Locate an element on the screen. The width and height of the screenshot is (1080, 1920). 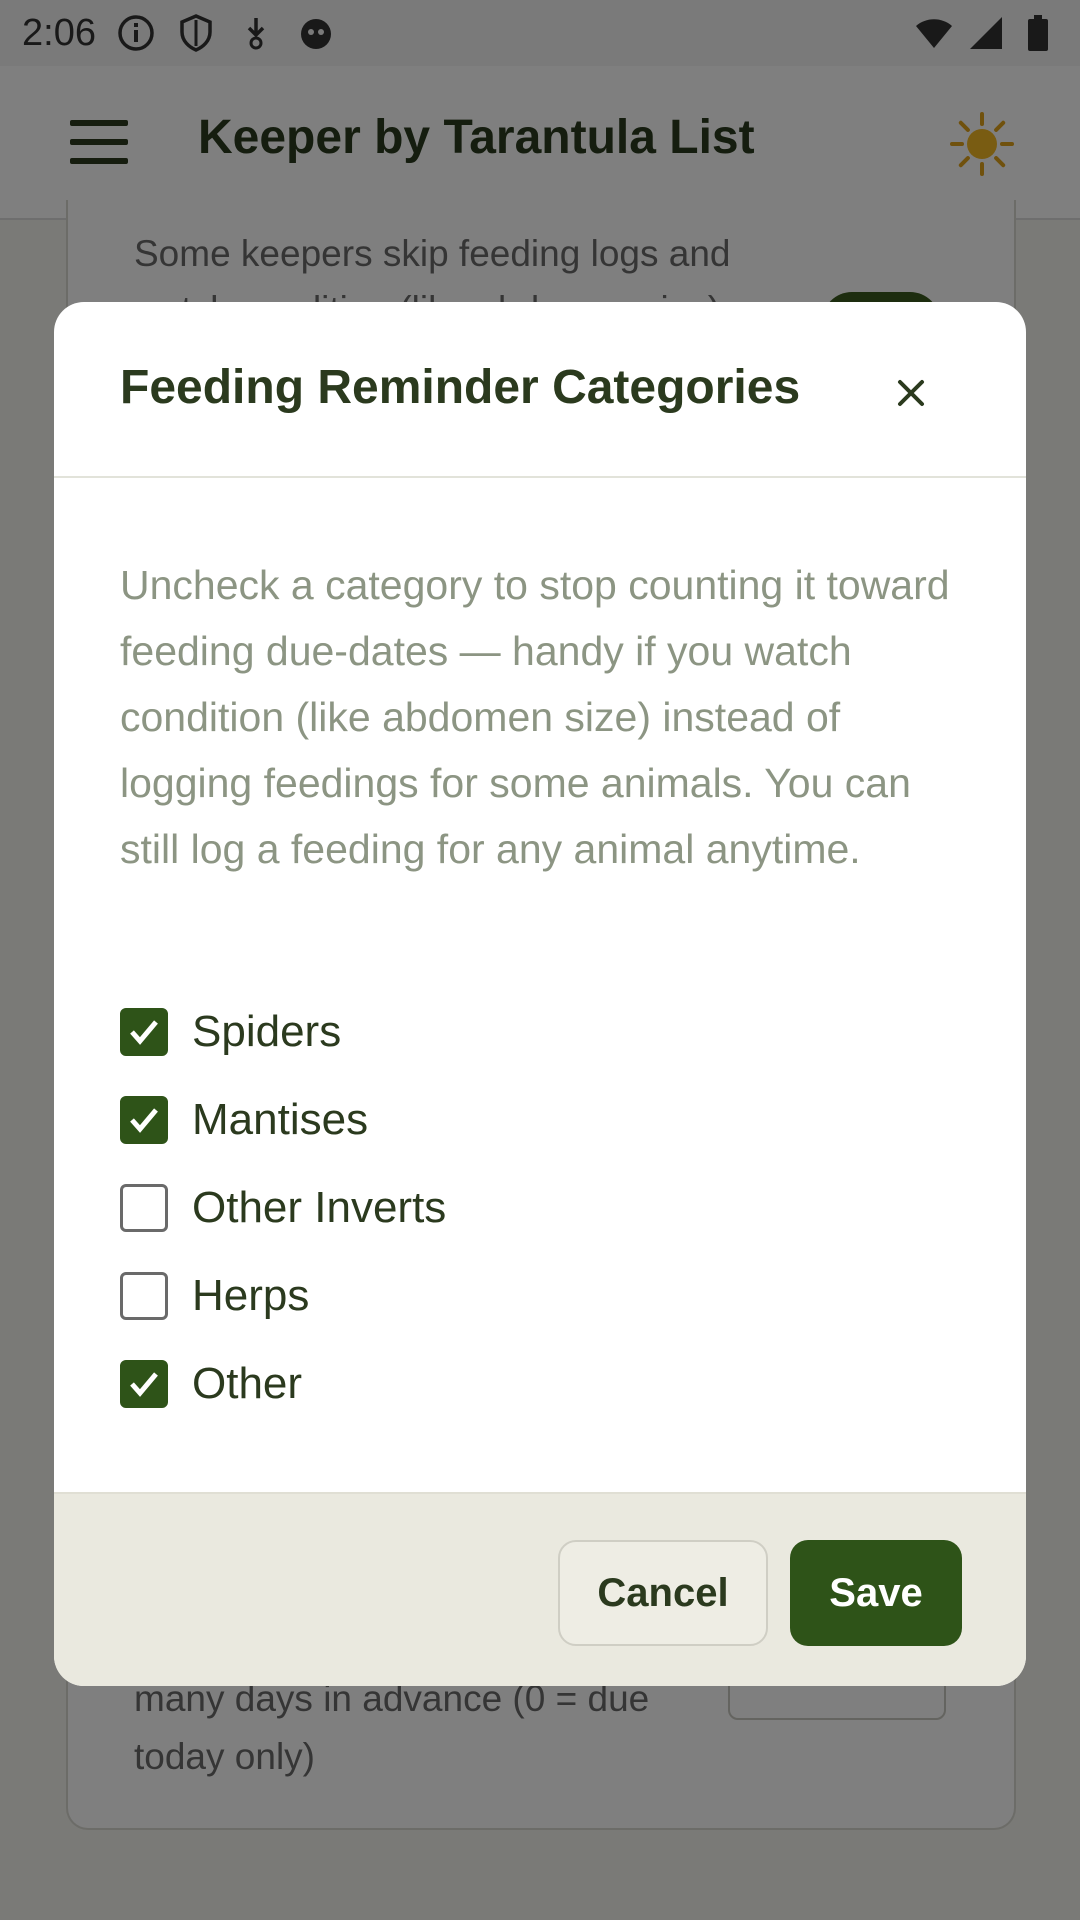
save-button: Save is located at coordinates (876, 1593).